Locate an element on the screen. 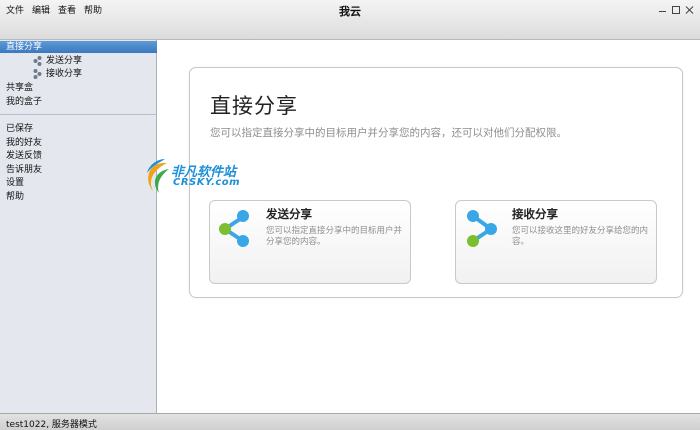 This screenshot has height=430, width=700. watermark-swirl-icon is located at coordinates (158, 176).